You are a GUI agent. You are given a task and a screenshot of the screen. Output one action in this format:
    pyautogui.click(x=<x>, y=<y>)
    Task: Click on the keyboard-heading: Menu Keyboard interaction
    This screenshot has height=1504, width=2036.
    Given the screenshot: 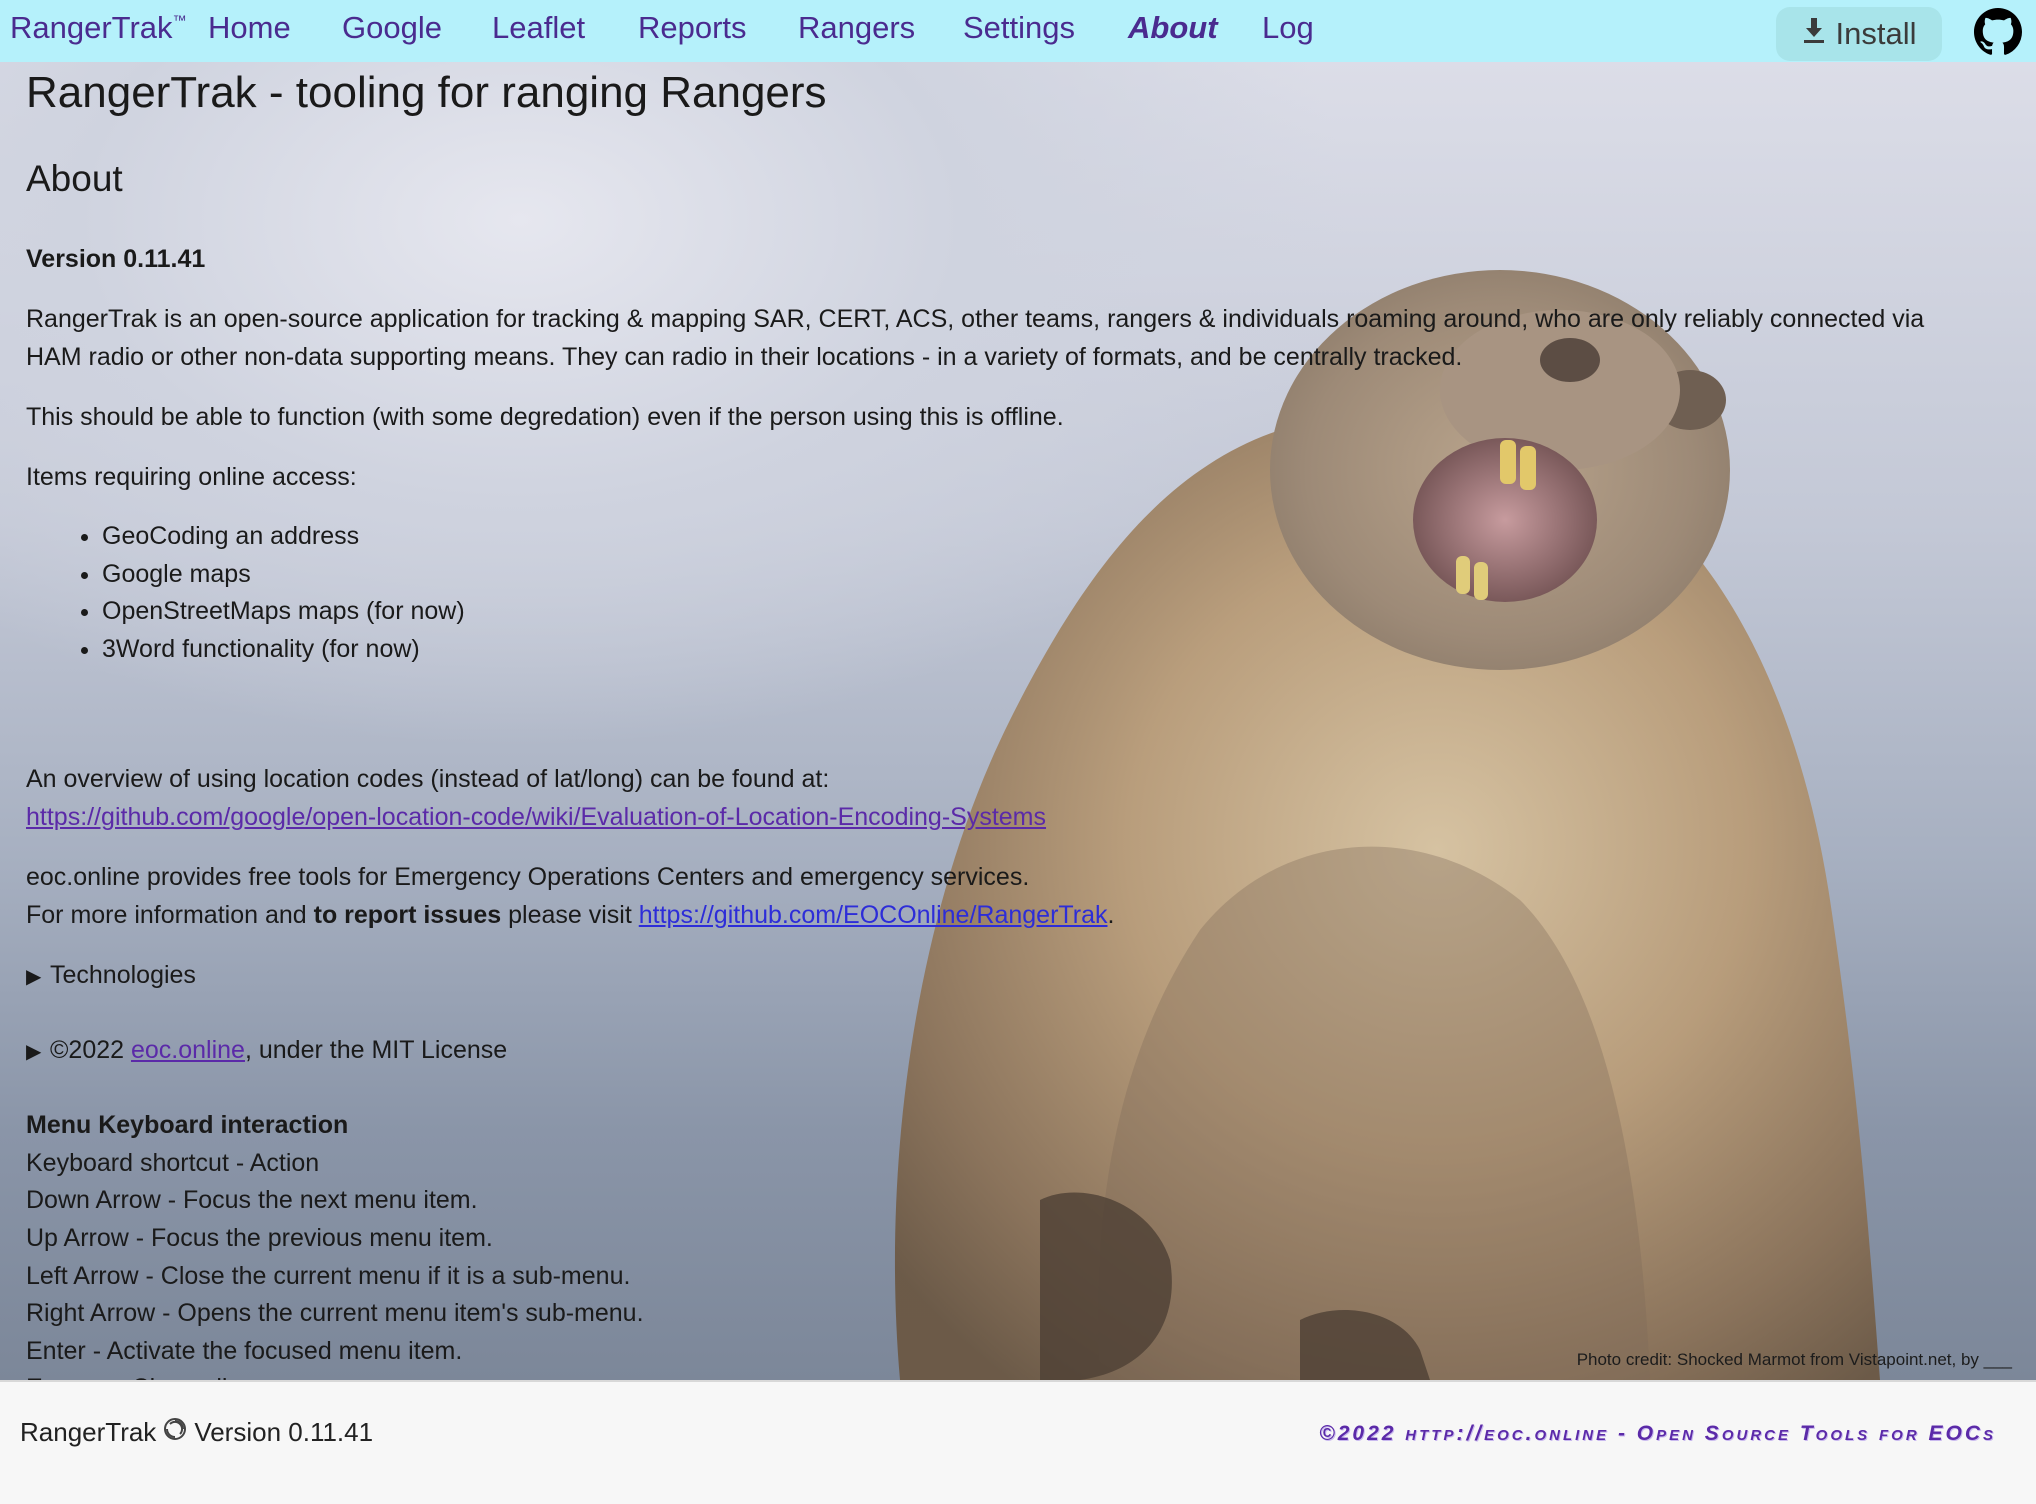 What is the action you would take?
    pyautogui.click(x=187, y=1125)
    